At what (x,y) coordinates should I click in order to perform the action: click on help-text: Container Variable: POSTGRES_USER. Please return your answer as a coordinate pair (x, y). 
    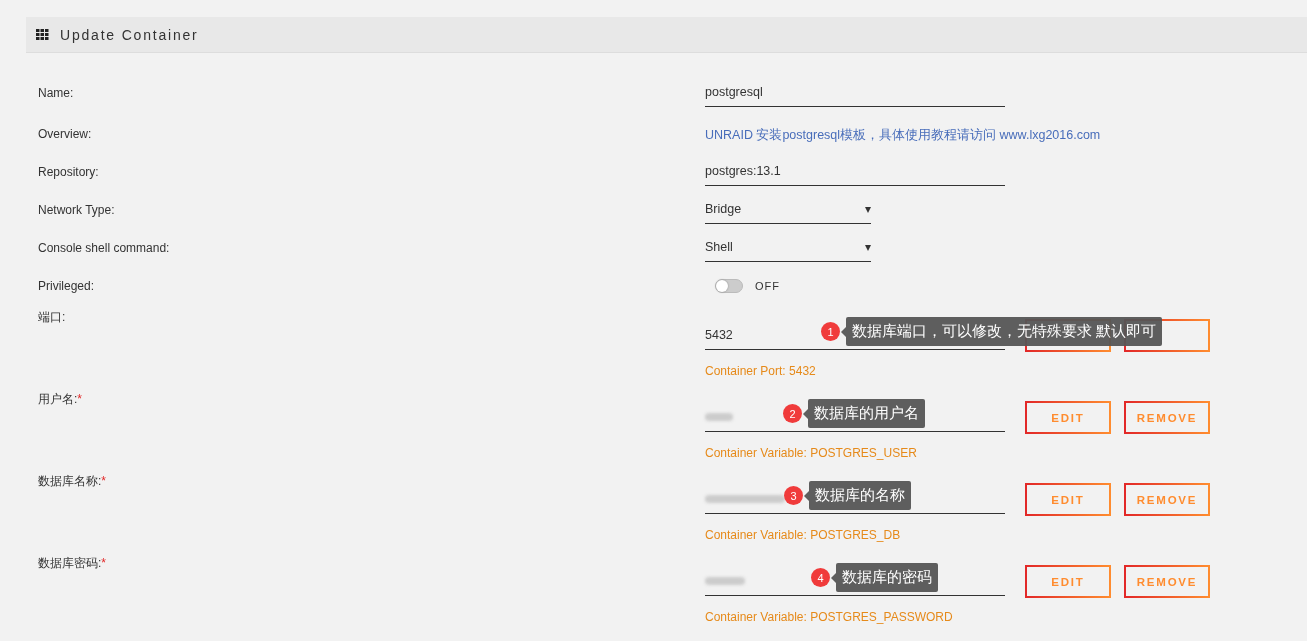
    Looking at the image, I should click on (811, 453).